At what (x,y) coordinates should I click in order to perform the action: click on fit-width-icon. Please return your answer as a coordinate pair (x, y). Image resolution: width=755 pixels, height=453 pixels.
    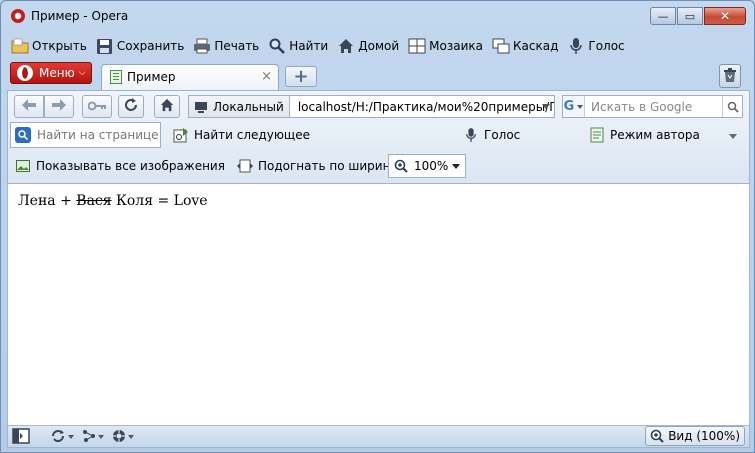
    Looking at the image, I should click on (245, 166).